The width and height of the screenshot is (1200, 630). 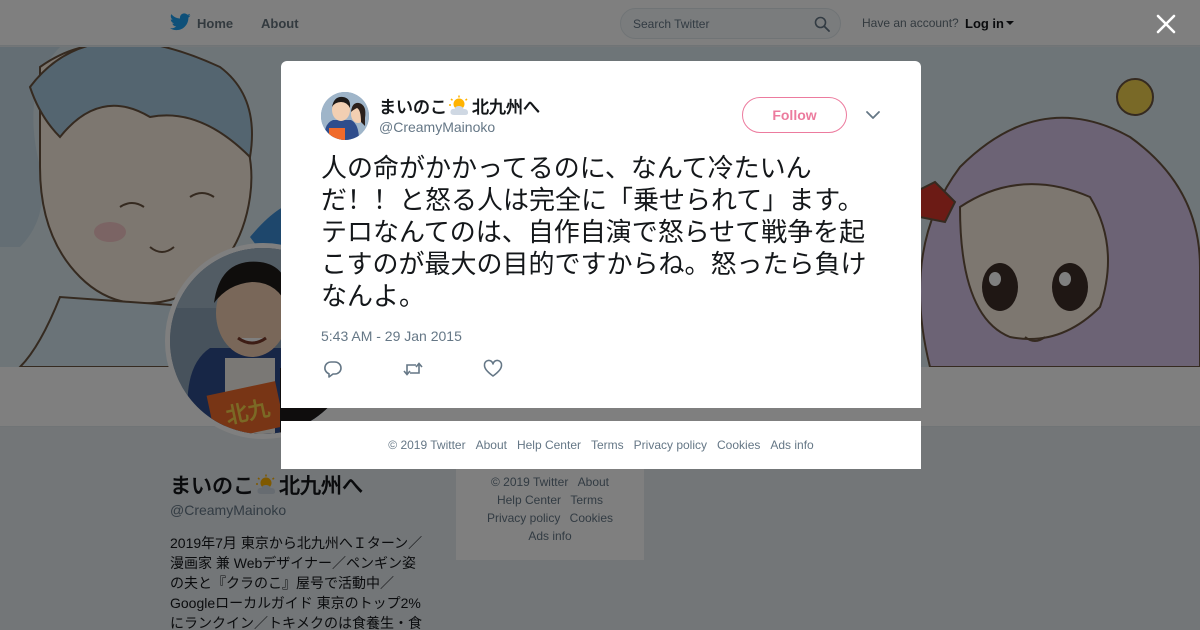 What do you see at coordinates (491, 445) in the screenshot?
I see `modal-footer-about-link: About` at bounding box center [491, 445].